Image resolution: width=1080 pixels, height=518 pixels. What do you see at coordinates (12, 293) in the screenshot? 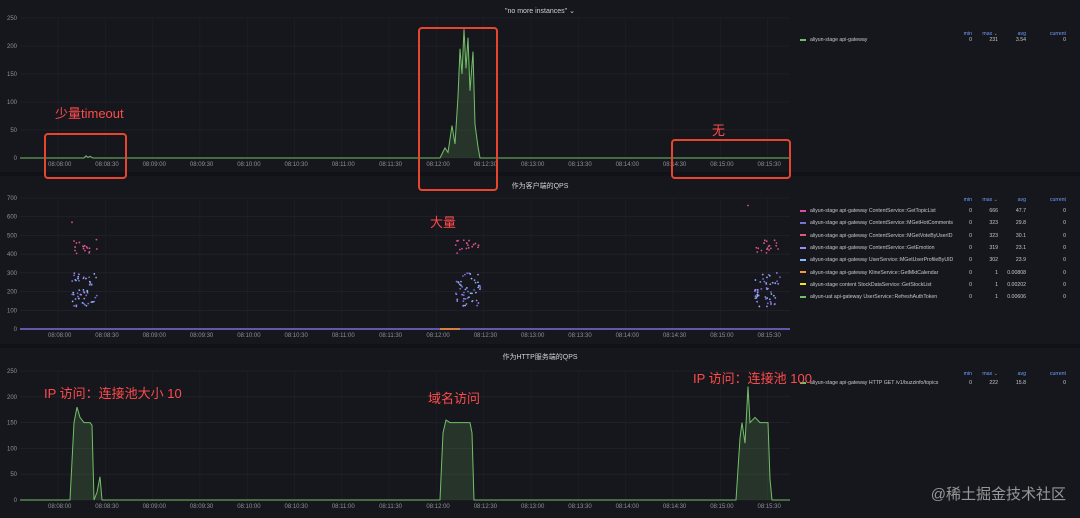
I see `y-tick-label: 200` at bounding box center [12, 293].